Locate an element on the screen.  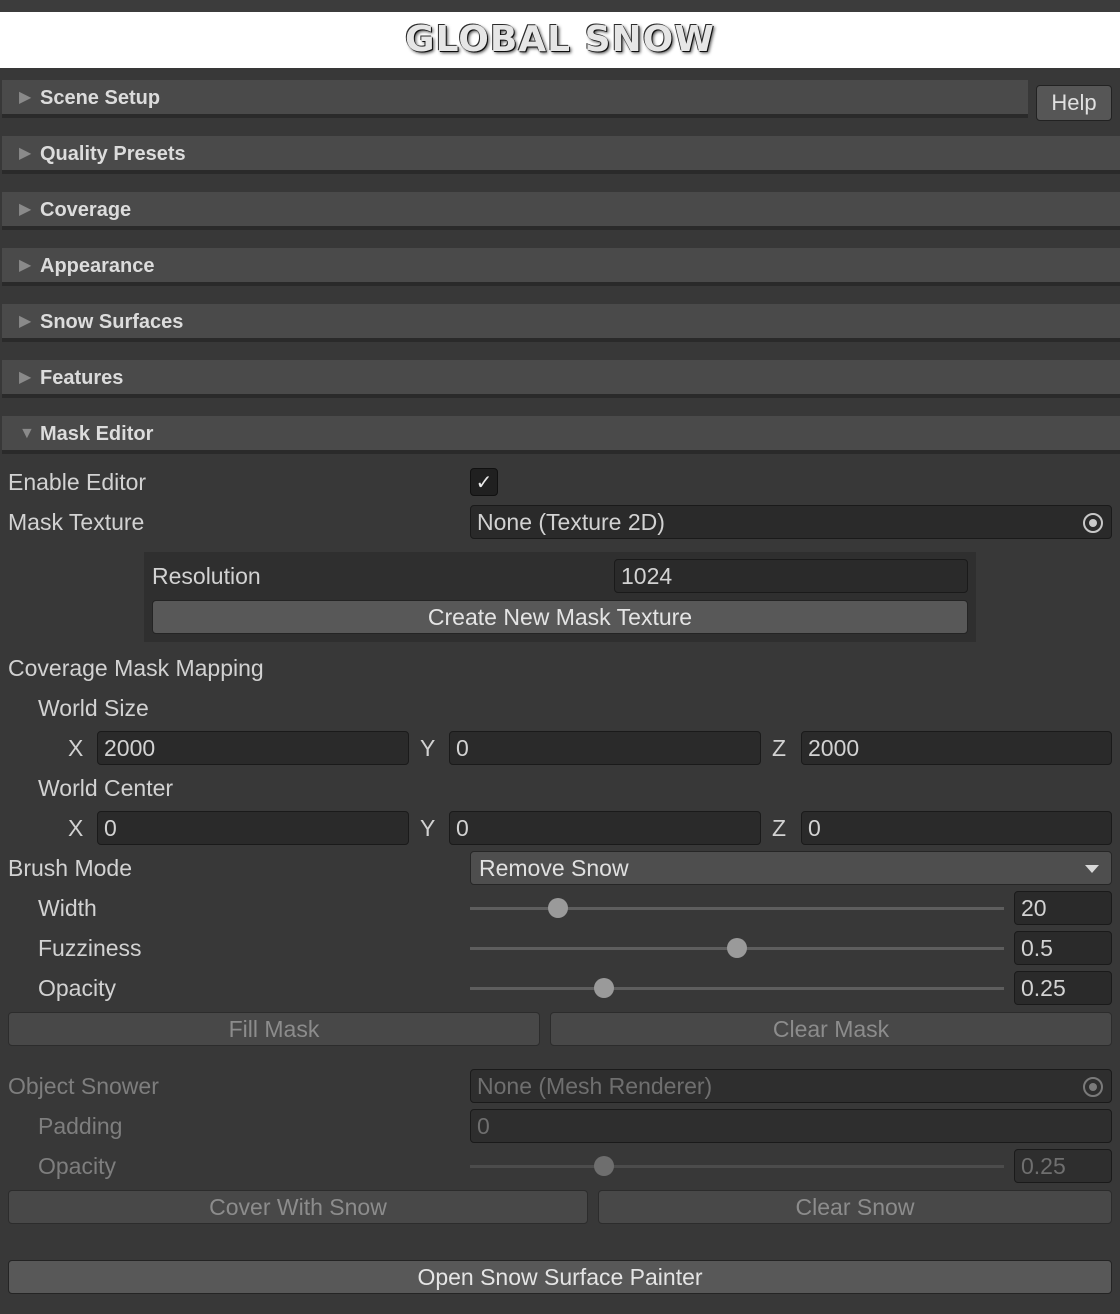
foldout-label: Quality Presets is located at coordinates (113, 154).